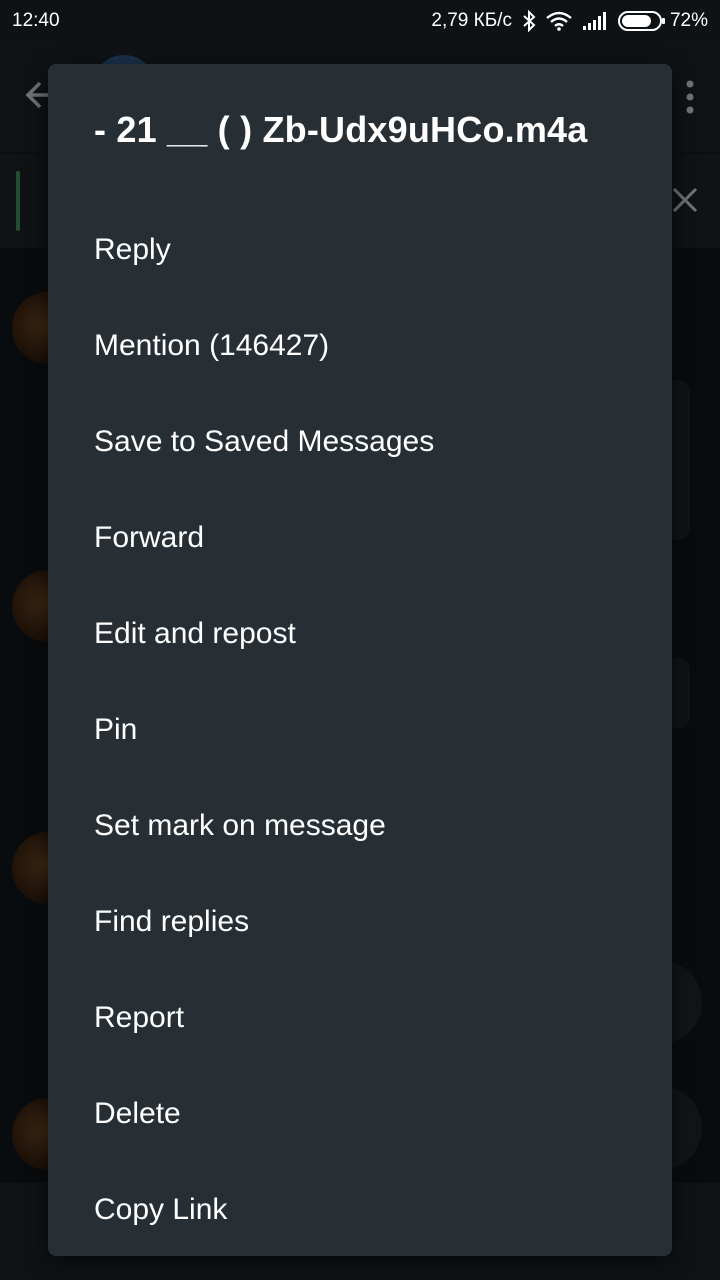 This screenshot has width=720, height=1280. What do you see at coordinates (360, 21) in the screenshot?
I see `status-bar: 12:40 2,79 КБ/с 72%` at bounding box center [360, 21].